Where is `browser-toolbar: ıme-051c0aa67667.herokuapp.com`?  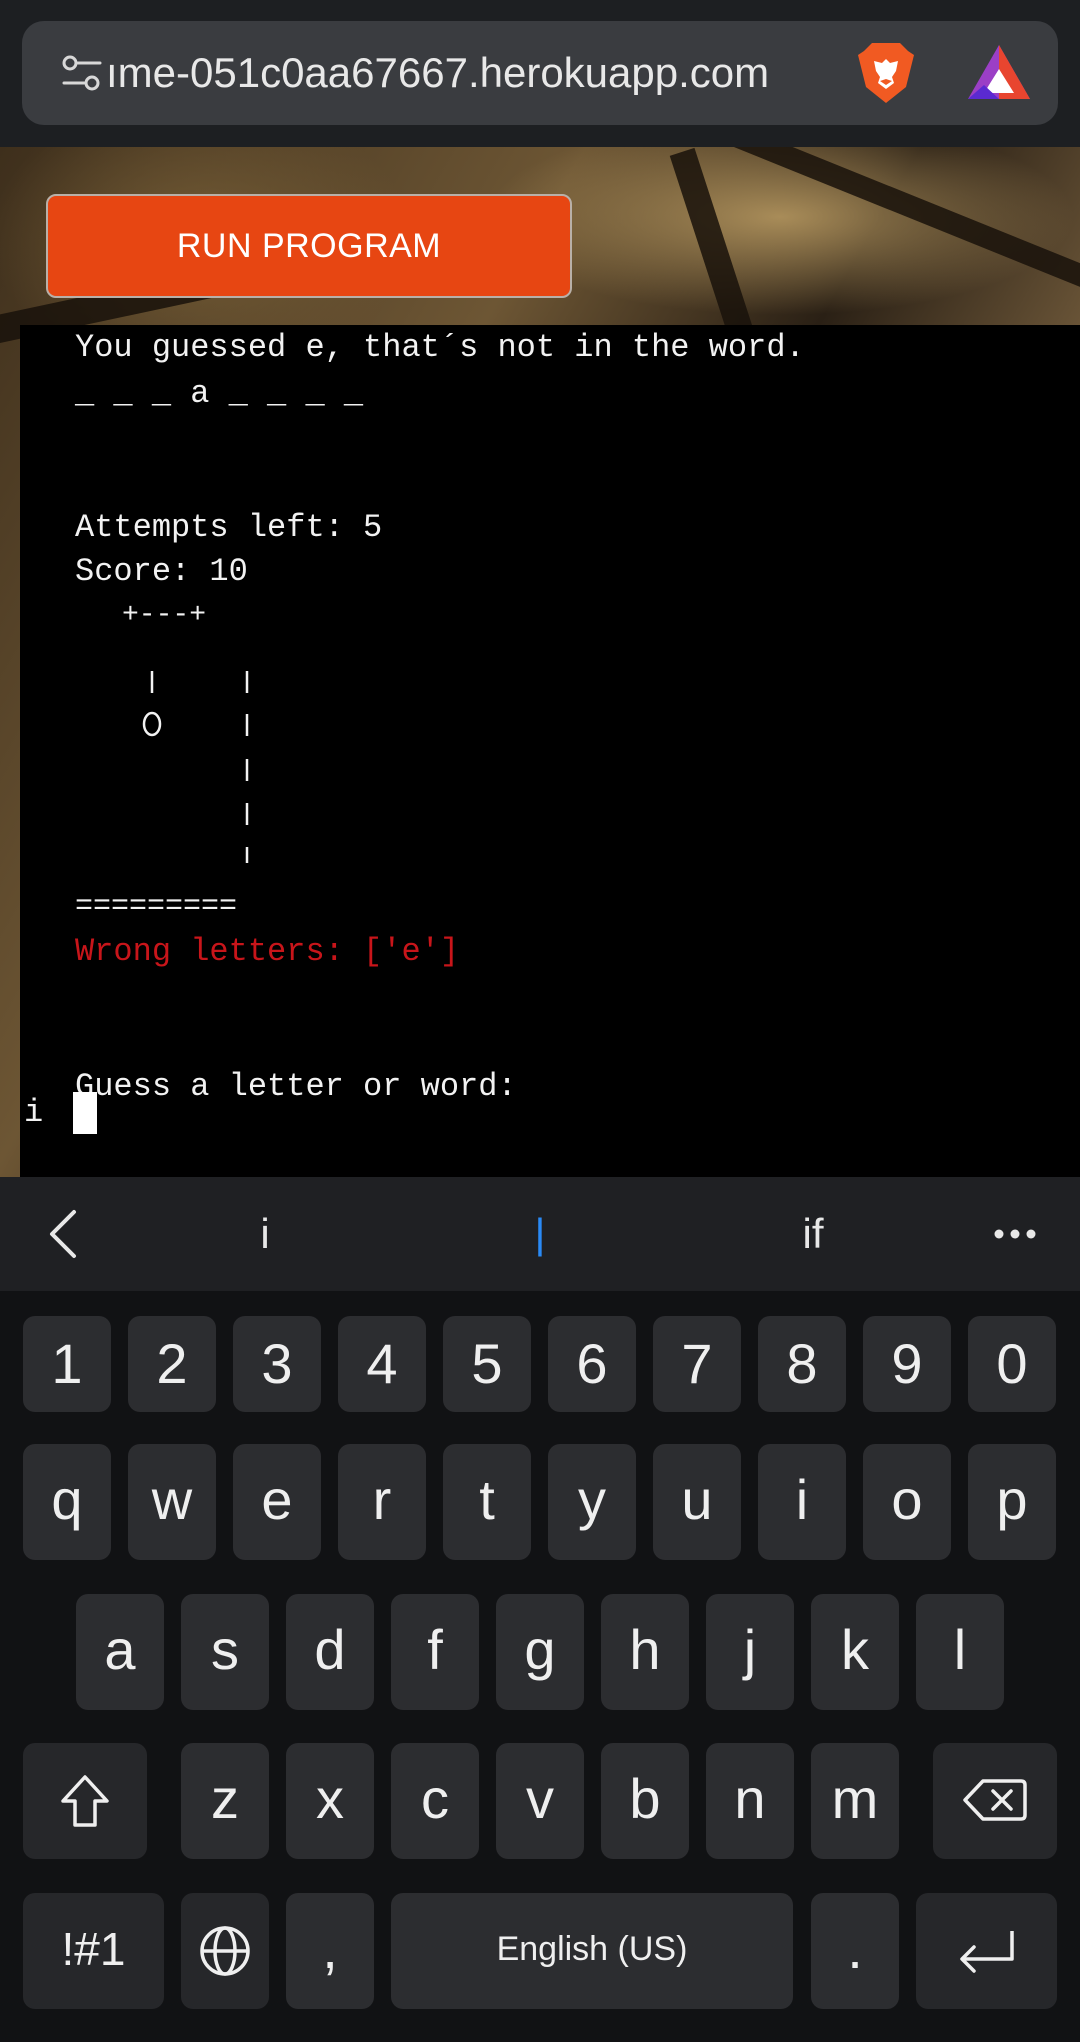 browser-toolbar: ıme-051c0aa67667.herokuapp.com is located at coordinates (540, 73).